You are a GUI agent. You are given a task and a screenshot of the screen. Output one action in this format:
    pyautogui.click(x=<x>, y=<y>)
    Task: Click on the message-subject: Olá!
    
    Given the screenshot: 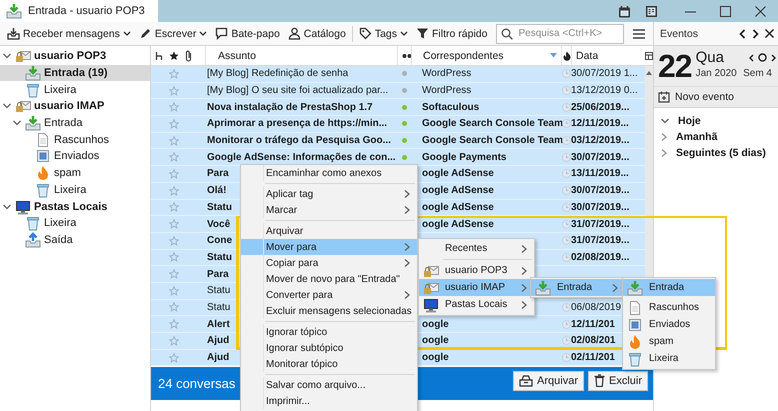 What is the action you would take?
    pyautogui.click(x=216, y=190)
    